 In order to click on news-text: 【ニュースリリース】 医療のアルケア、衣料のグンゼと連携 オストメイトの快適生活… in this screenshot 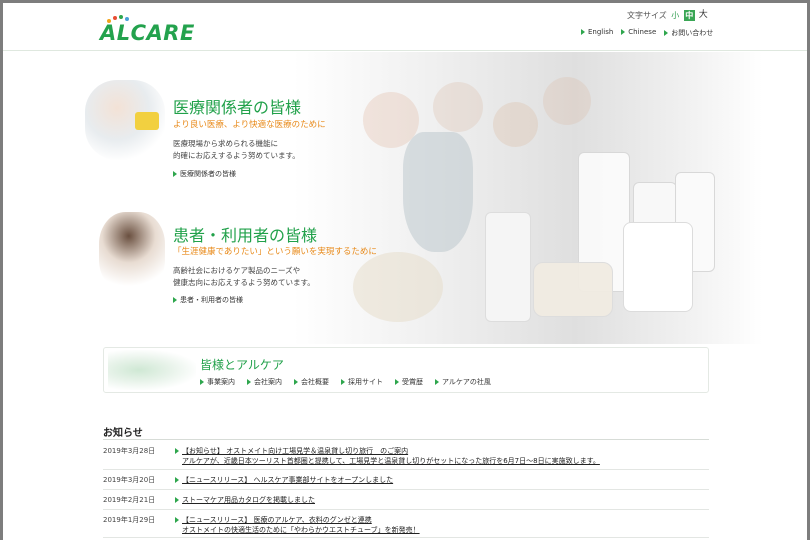, I will do `click(442, 526)`.